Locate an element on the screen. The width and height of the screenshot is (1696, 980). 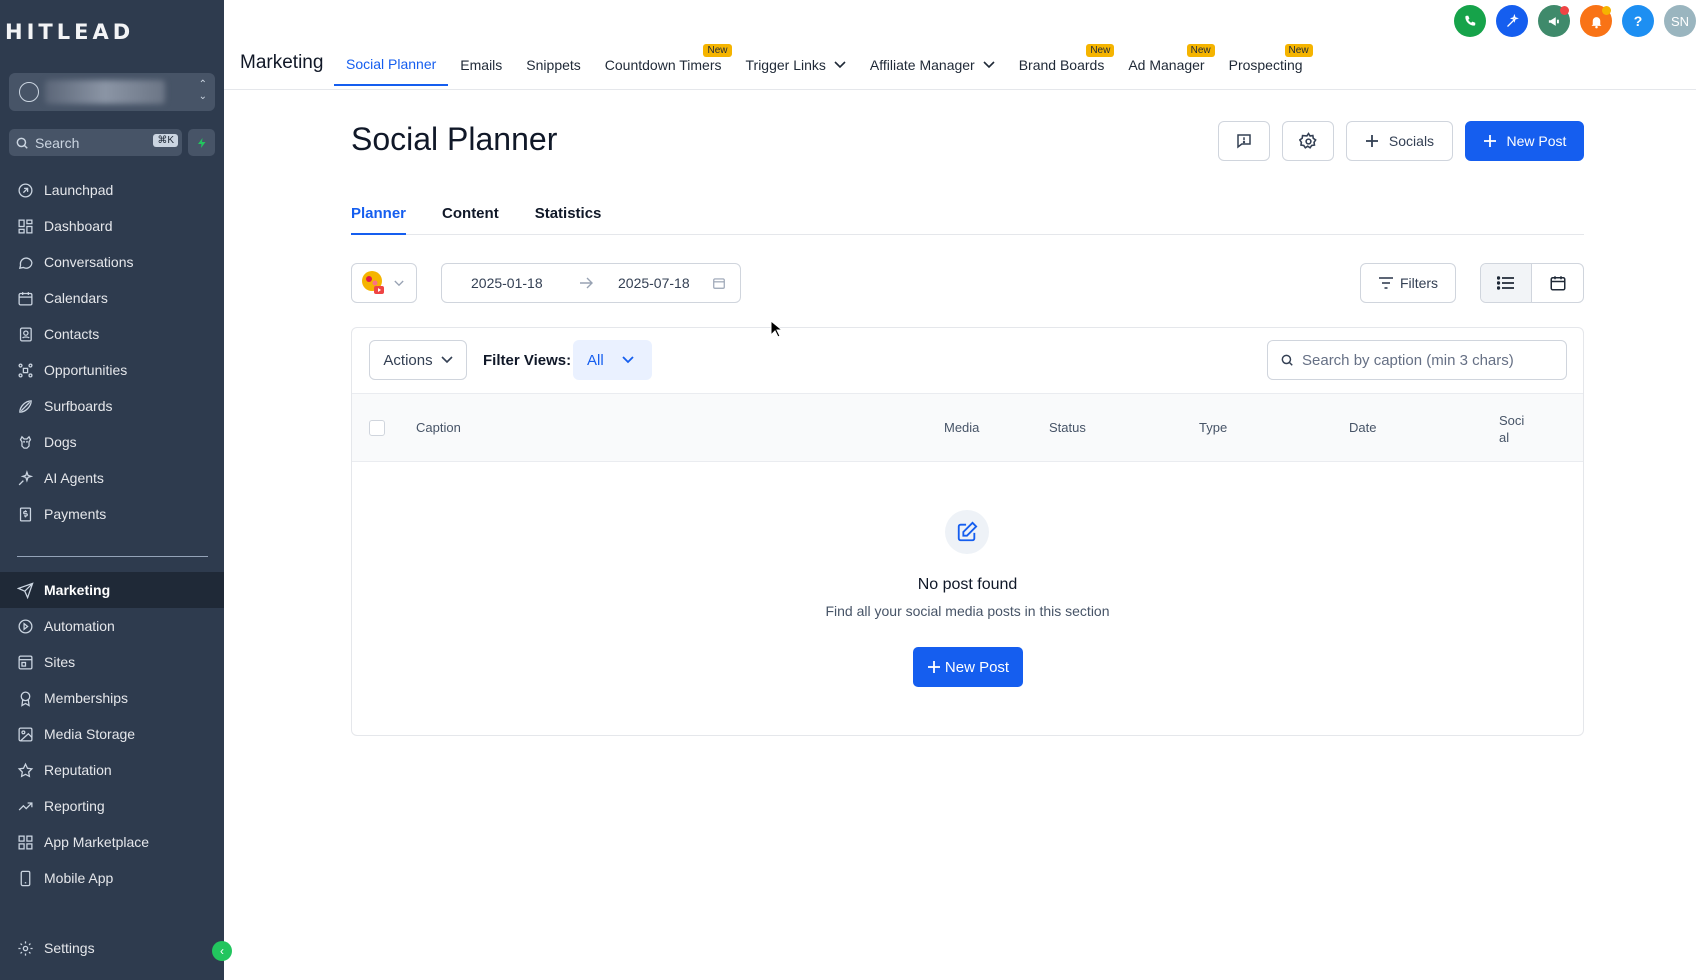
feedback-button is located at coordinates (1244, 141).